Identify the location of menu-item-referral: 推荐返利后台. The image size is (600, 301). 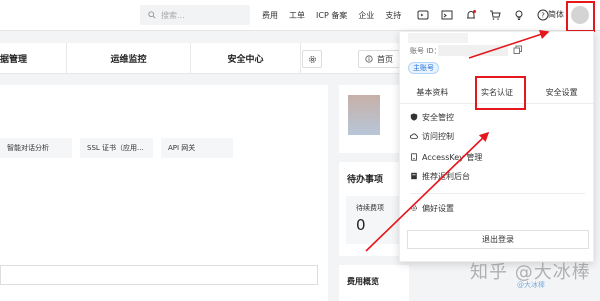
(440, 176).